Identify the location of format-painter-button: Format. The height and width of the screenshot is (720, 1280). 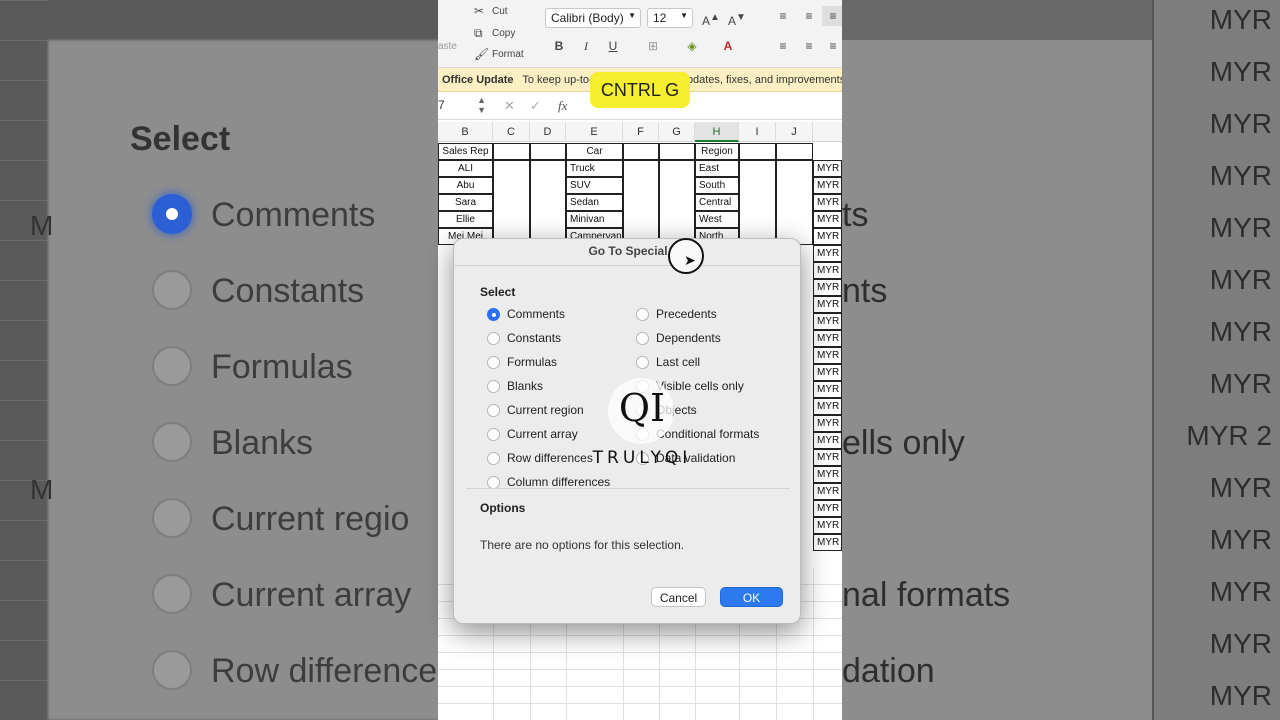
(508, 54).